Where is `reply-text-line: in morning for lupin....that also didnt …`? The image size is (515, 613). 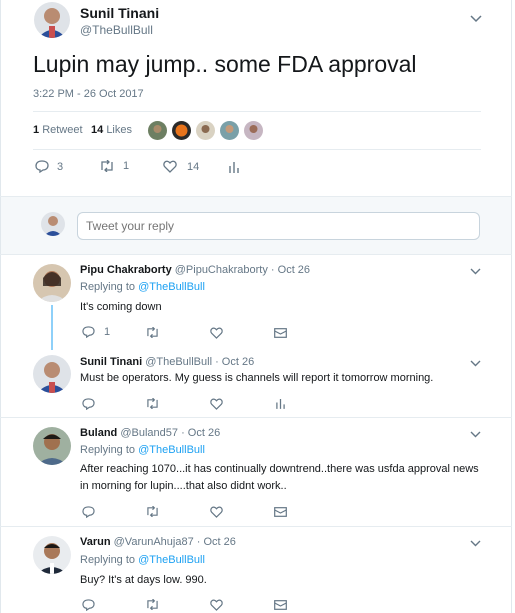 reply-text-line: in morning for lupin....that also didnt … is located at coordinates (183, 486).